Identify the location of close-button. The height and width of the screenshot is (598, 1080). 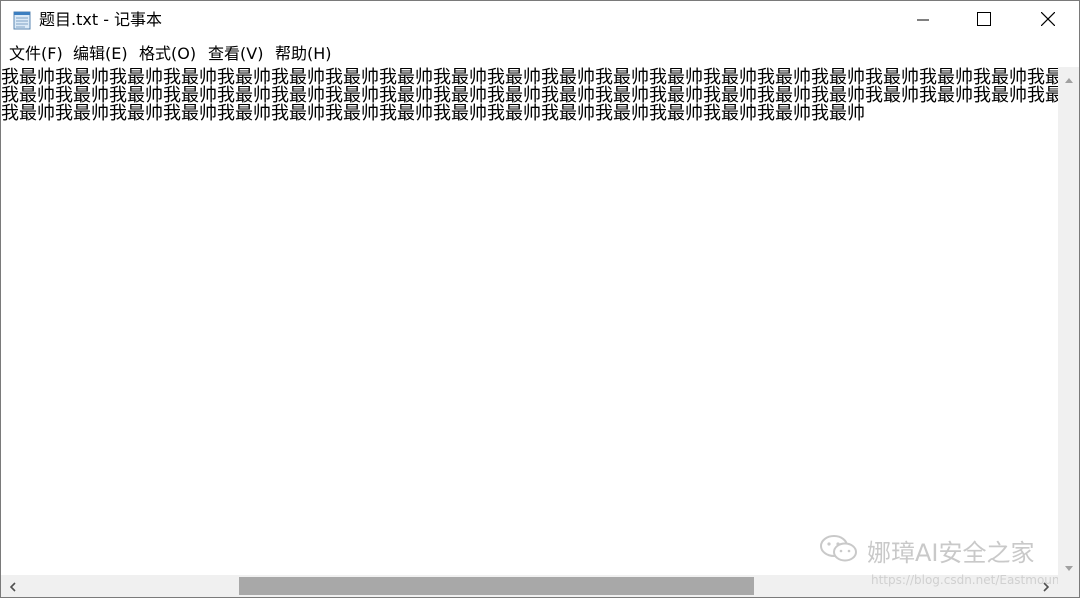
(1048, 20).